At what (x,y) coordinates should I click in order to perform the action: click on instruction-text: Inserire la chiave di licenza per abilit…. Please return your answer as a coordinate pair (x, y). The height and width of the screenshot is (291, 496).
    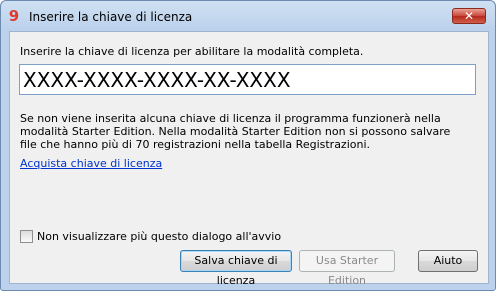
    Looking at the image, I should click on (192, 51).